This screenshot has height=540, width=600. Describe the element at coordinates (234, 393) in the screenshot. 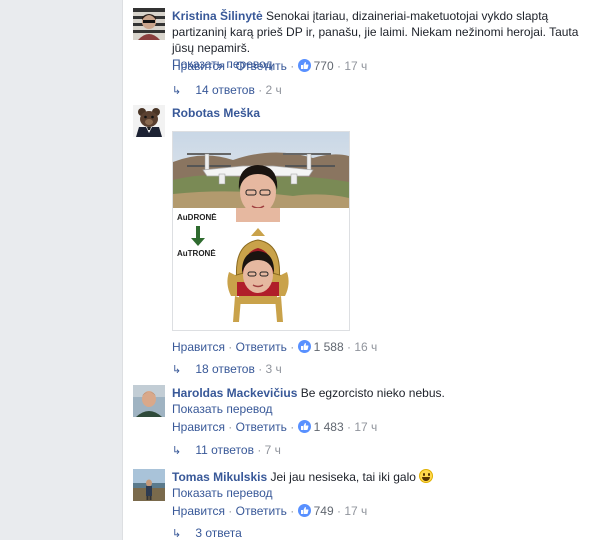

I see `author-name: Haroldas Mackevičius` at that location.